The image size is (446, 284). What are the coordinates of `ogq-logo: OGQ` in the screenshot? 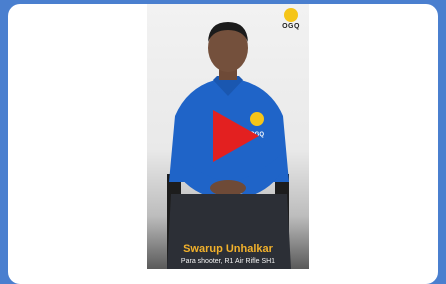 It's located at (291, 19).